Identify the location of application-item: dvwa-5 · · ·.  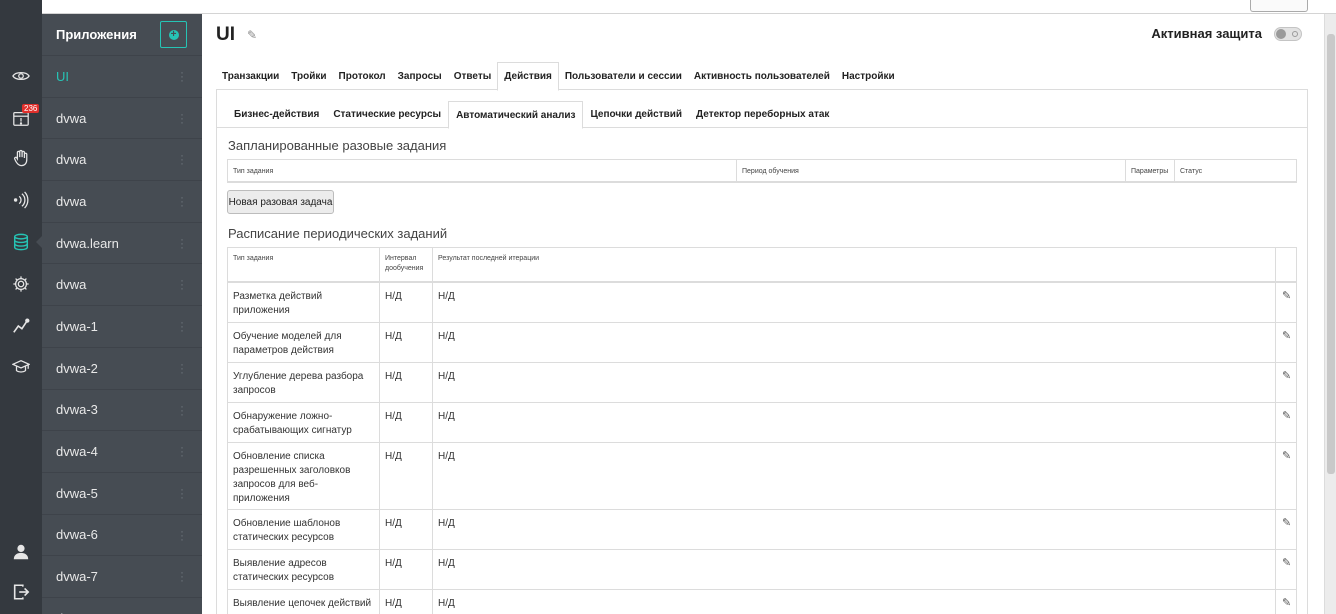
(122, 492).